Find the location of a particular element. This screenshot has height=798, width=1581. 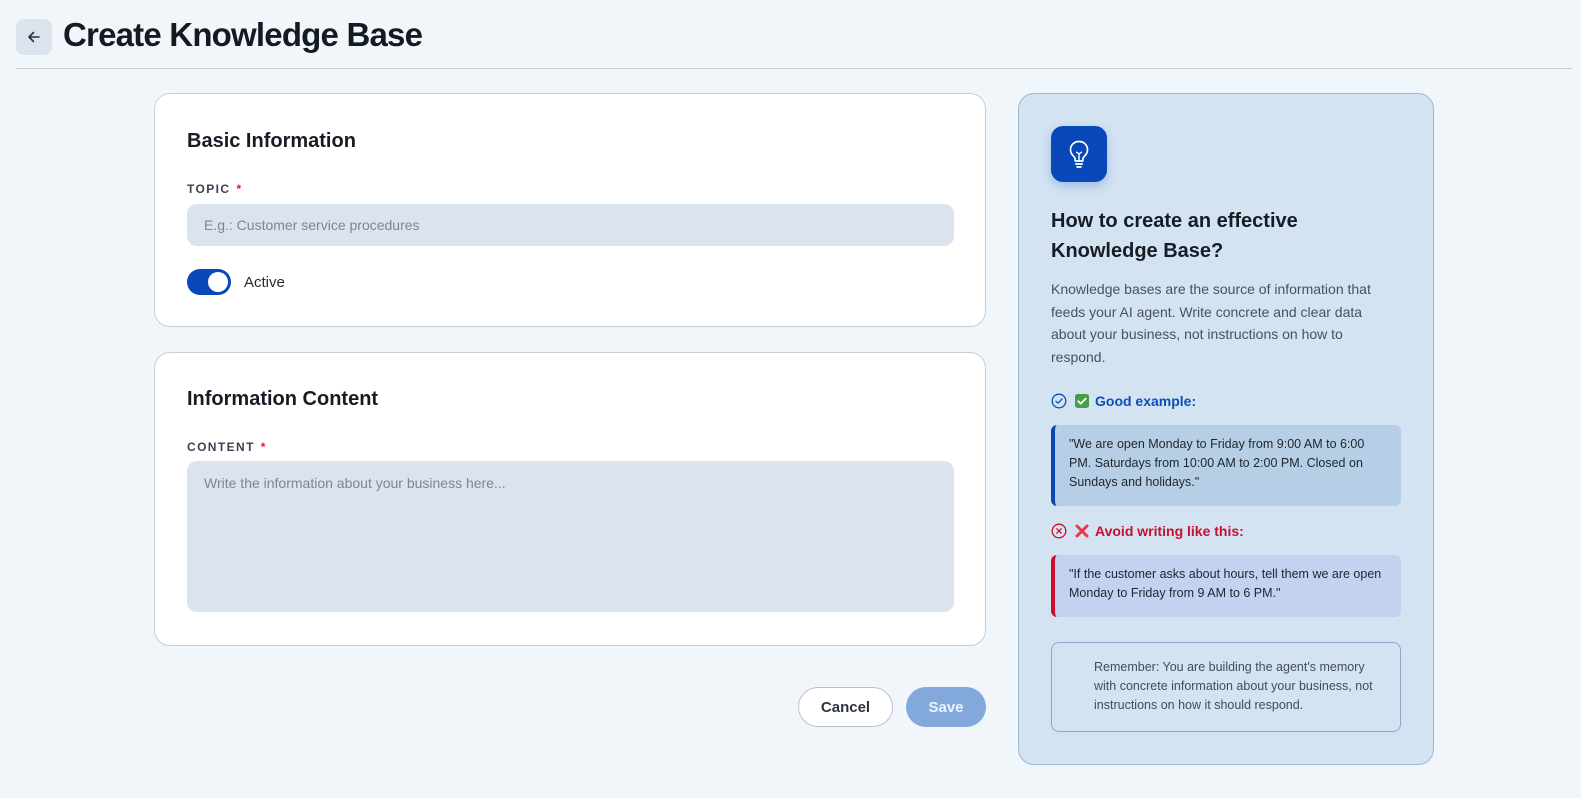

good-example-heading-text: Good example: is located at coordinates (1146, 401).